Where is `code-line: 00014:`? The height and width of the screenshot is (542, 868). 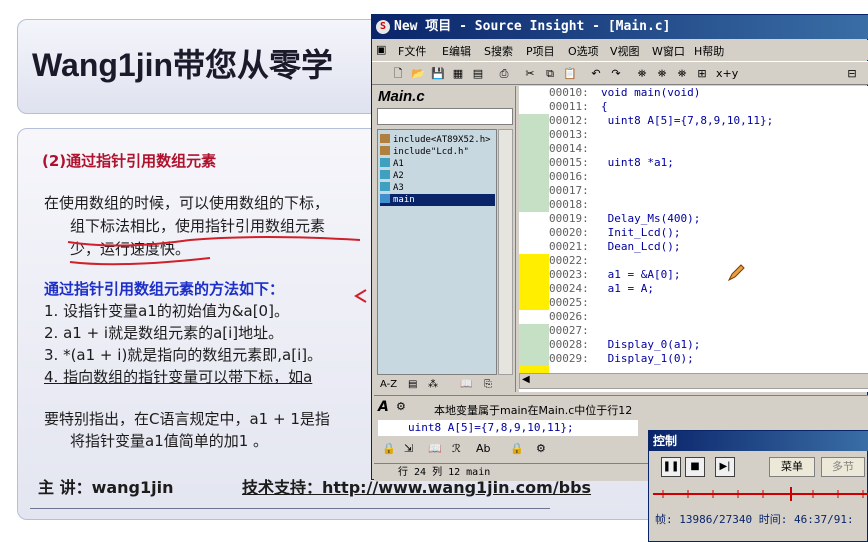
code-line: 00014: is located at coordinates (575, 149).